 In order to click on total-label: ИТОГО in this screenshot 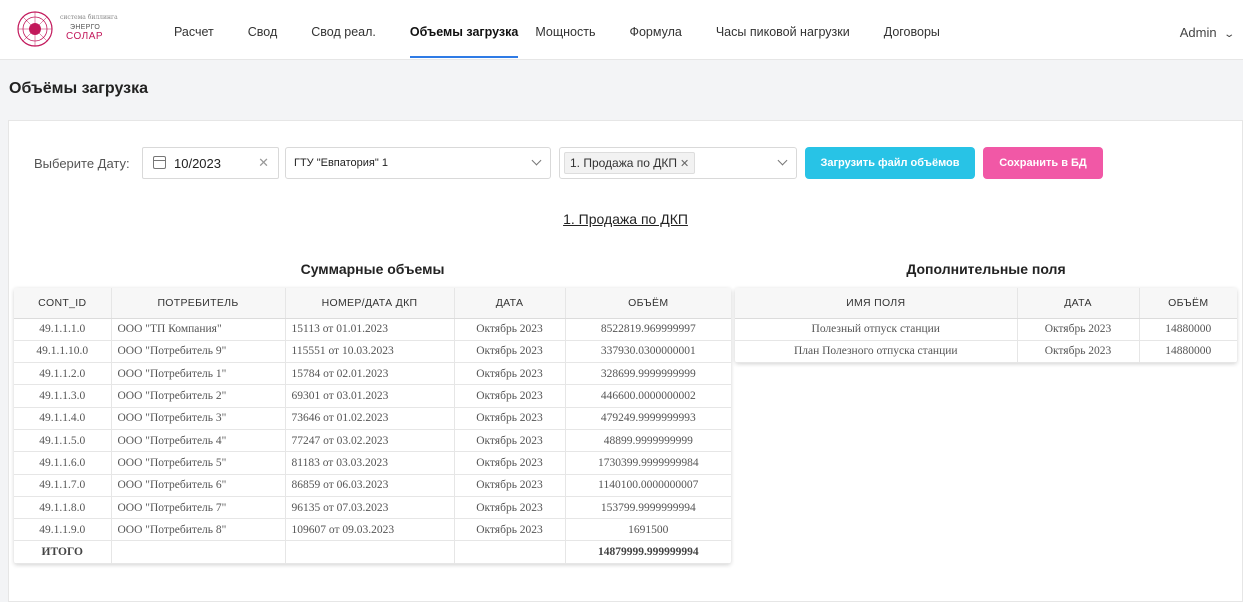, I will do `click(63, 552)`.